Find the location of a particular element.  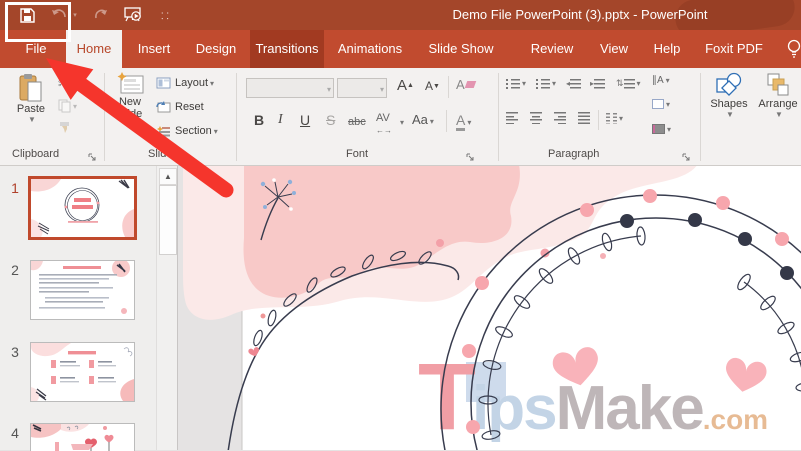

left-heart is located at coordinates (576, 368).